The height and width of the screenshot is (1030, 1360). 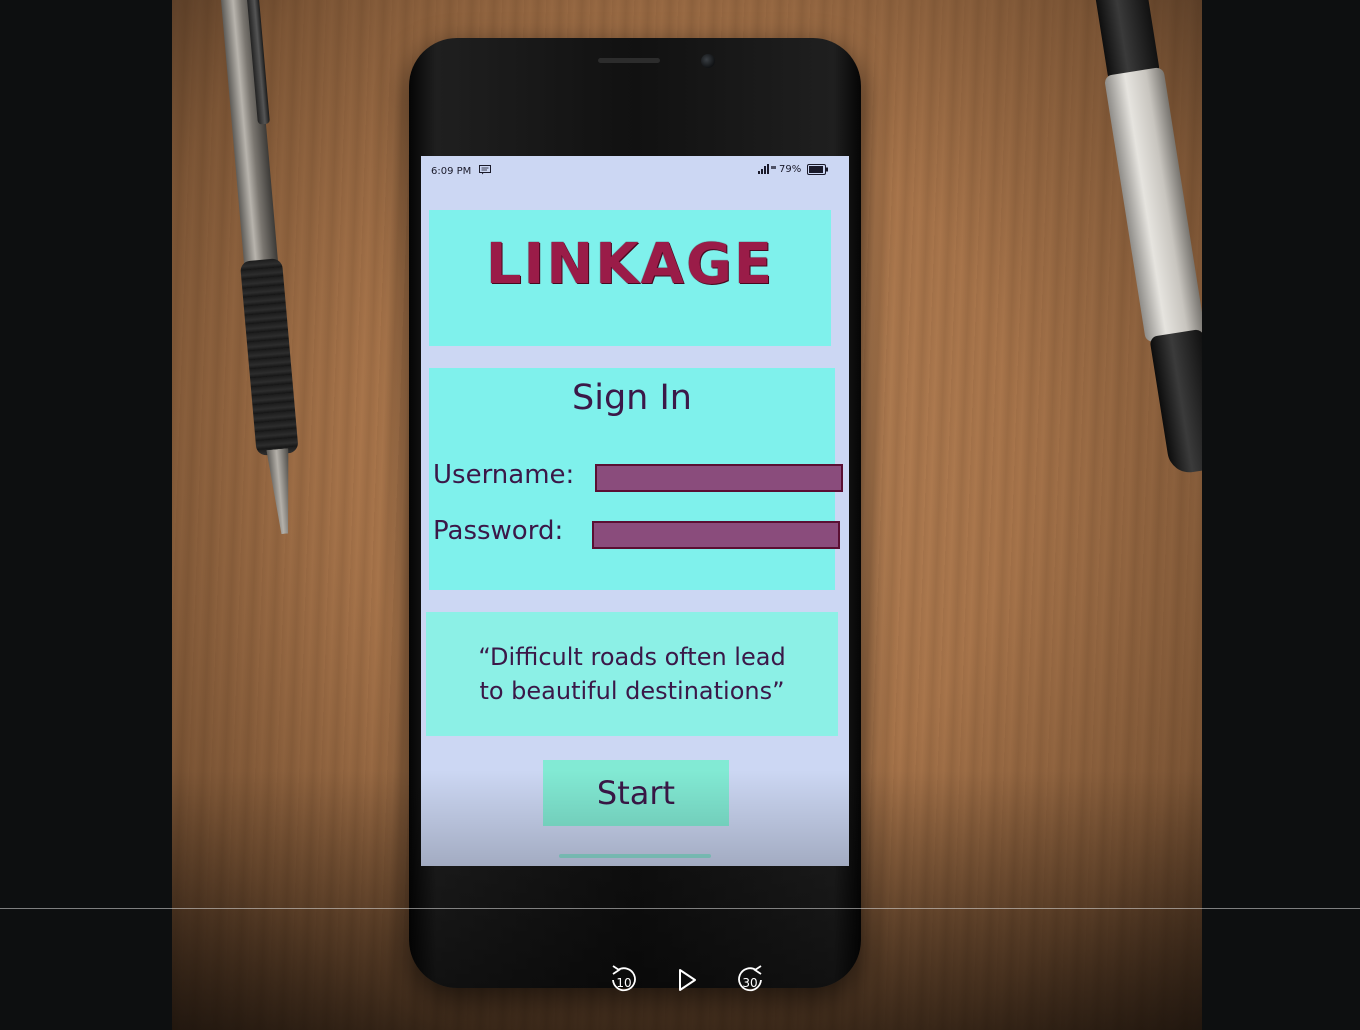 I want to click on play-icon, so click(x=687, y=980).